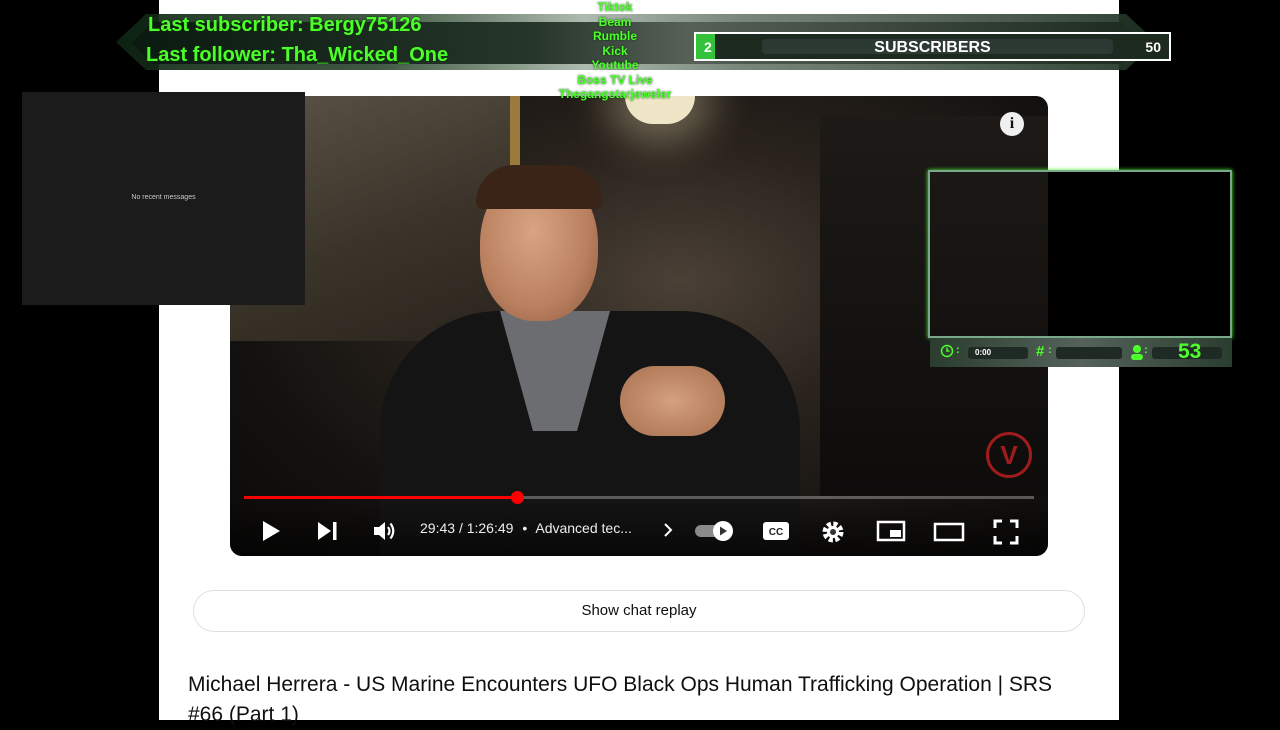 Image resolution: width=1280 pixels, height=730 pixels. What do you see at coordinates (639, 528) in the screenshot?
I see `player-controls: 29:43 / 1:26:49 • Advanced tec... CC` at bounding box center [639, 528].